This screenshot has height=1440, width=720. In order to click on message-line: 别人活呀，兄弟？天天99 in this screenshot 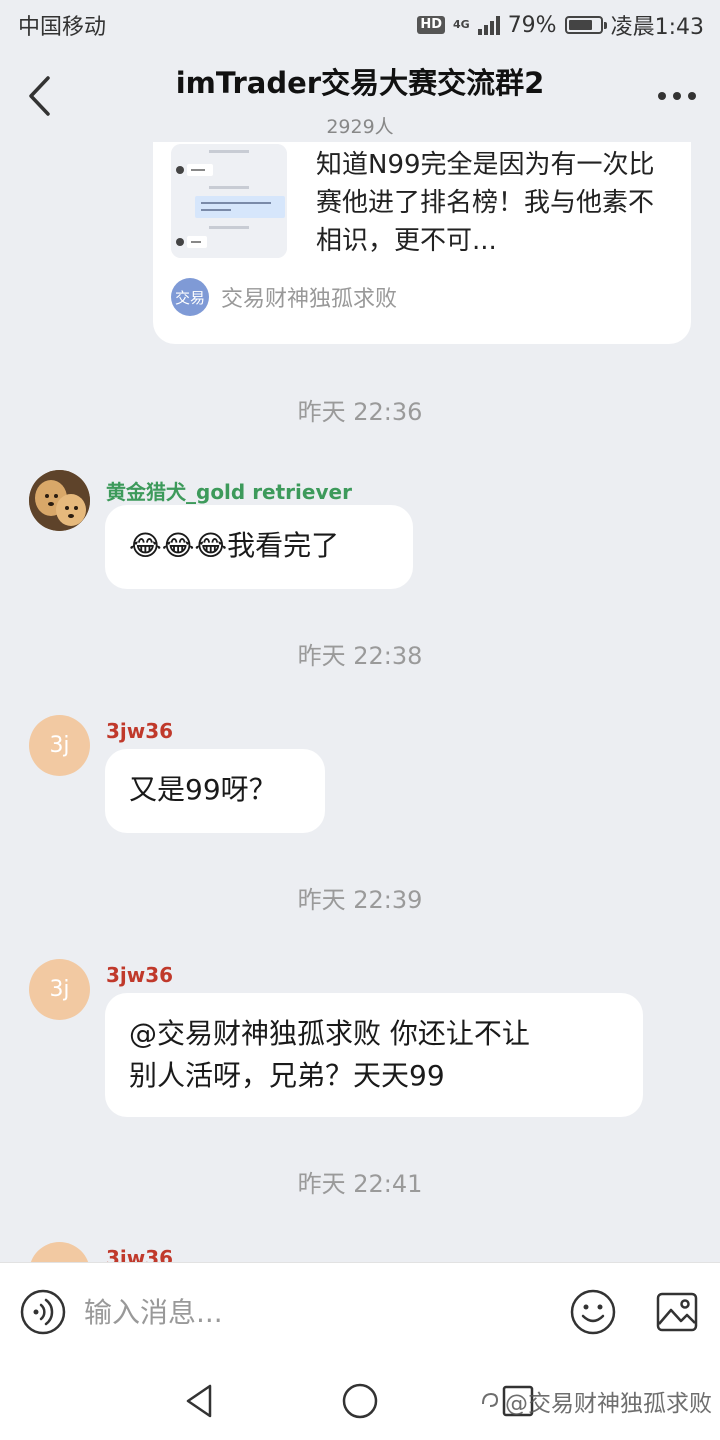, I will do `click(287, 1075)`.